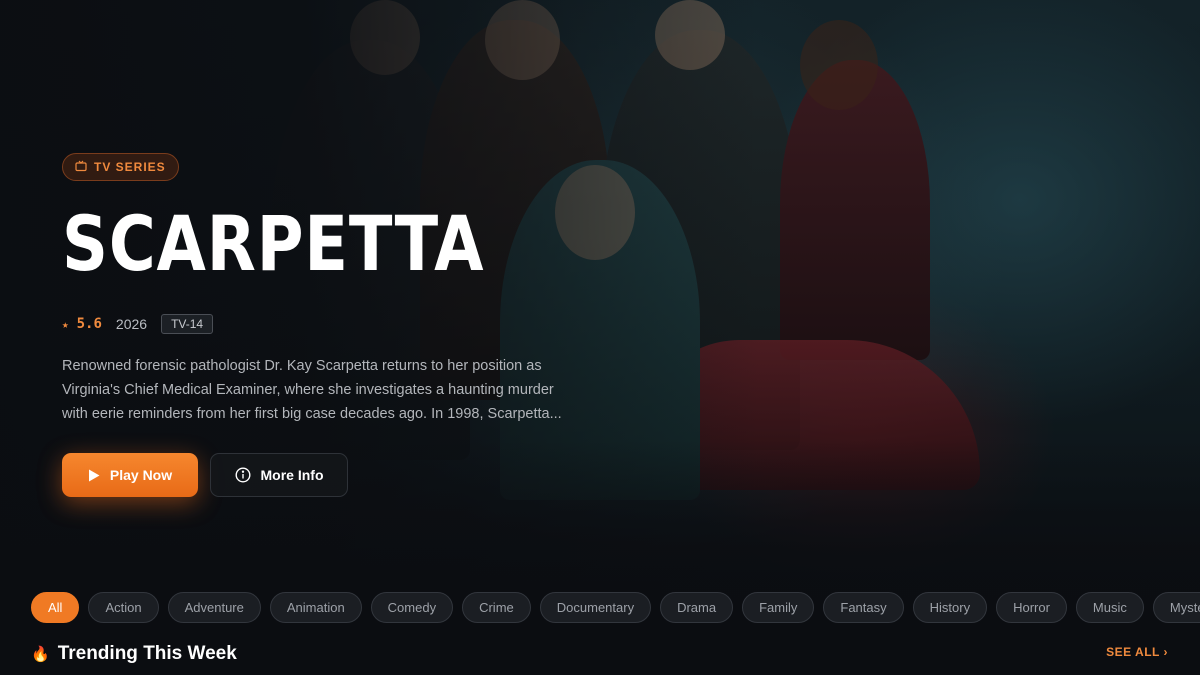 Image resolution: width=1200 pixels, height=675 pixels. What do you see at coordinates (81, 167) in the screenshot?
I see `tv-icon` at bounding box center [81, 167].